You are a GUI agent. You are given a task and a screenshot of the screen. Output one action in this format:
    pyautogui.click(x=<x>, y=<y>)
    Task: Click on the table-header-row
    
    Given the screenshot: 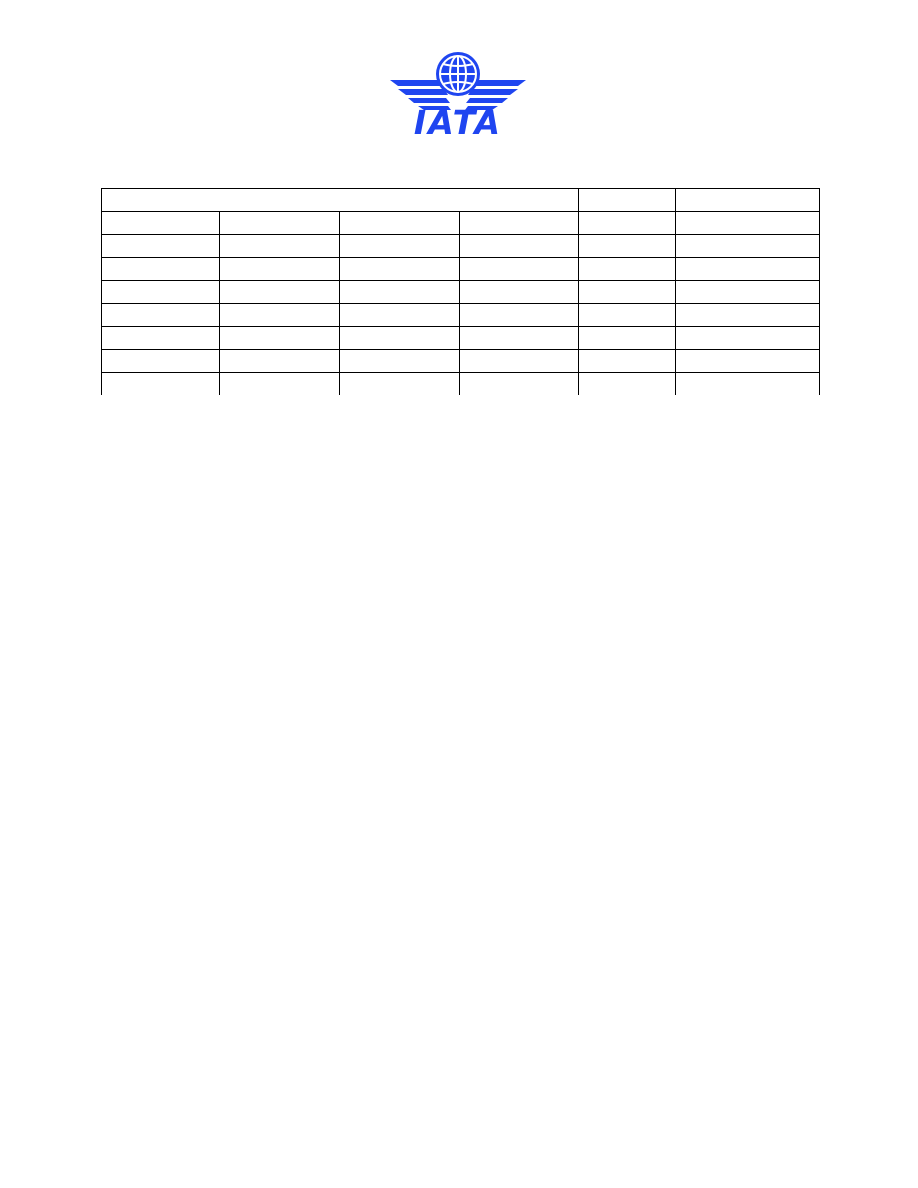 What is the action you would take?
    pyautogui.click(x=460, y=200)
    